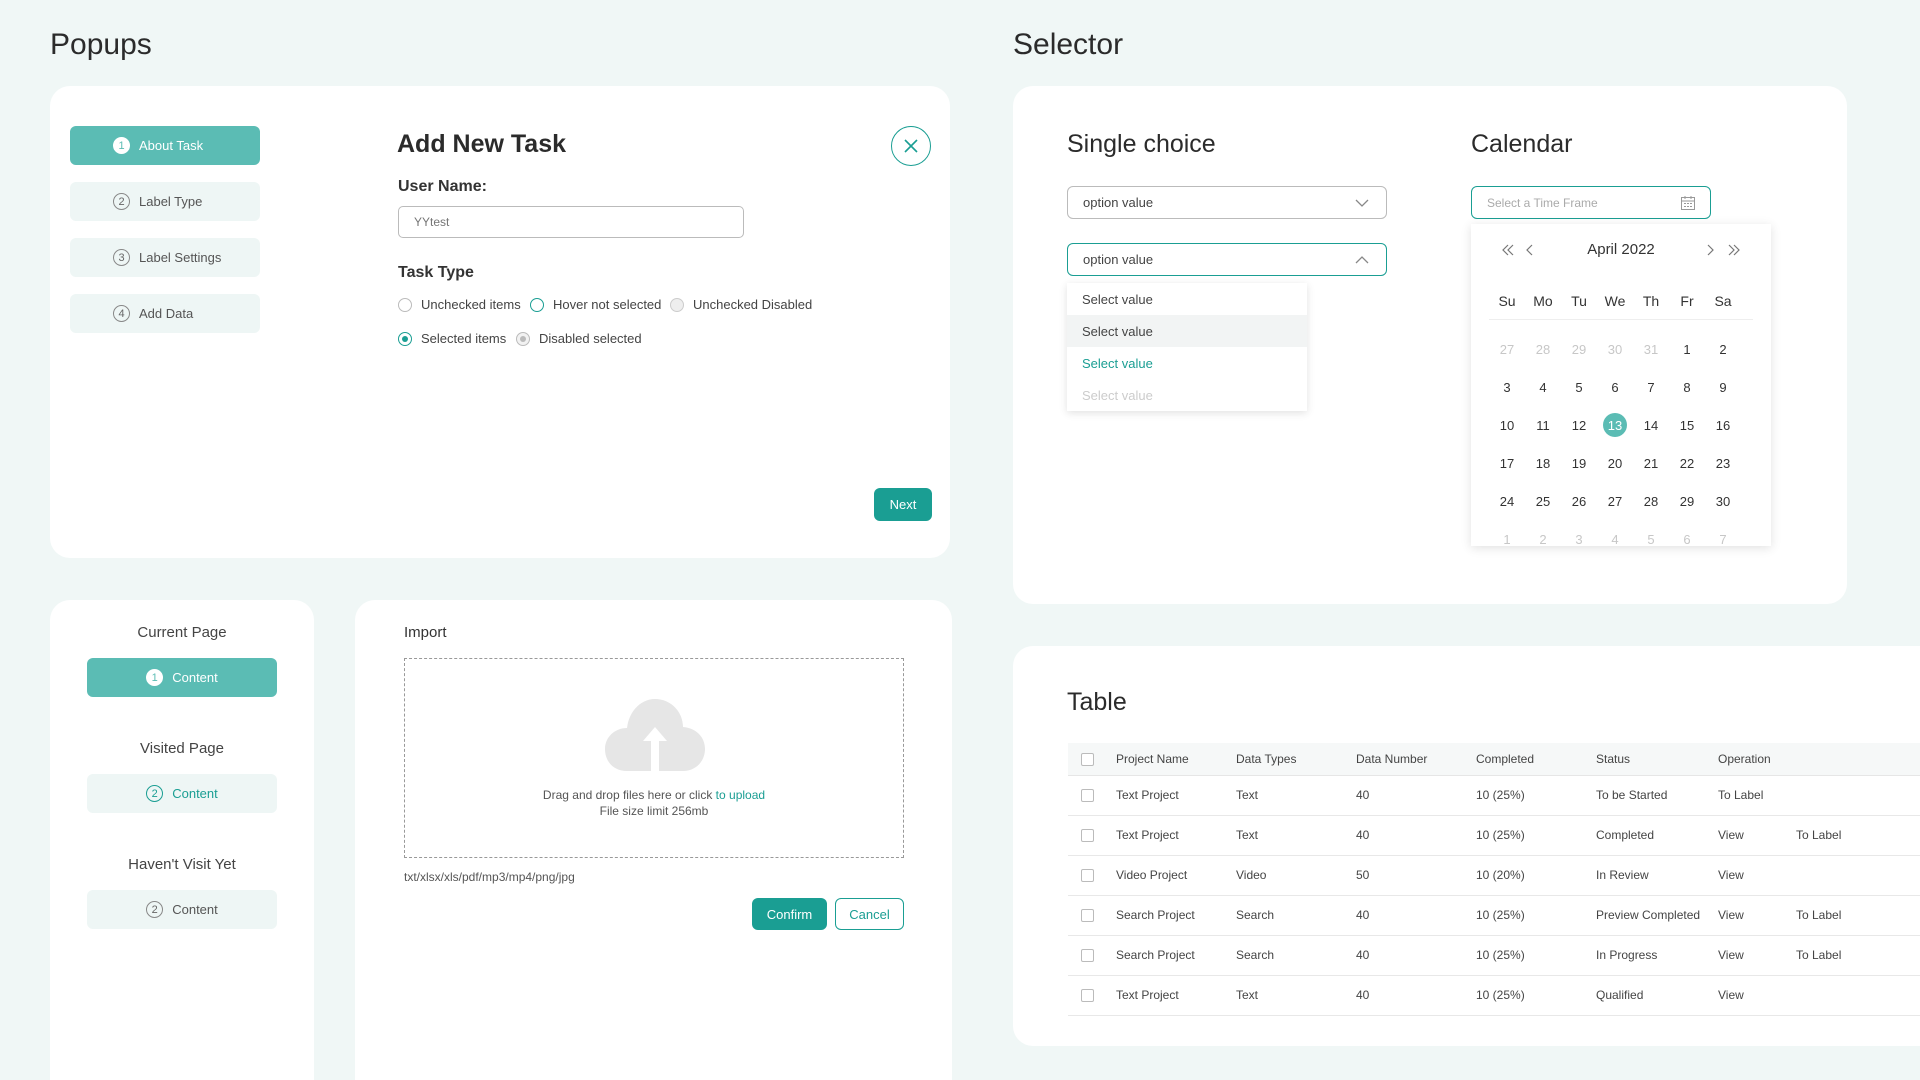 This screenshot has width=1920, height=1080. I want to click on step-add-data: 4 Add Data, so click(165, 313).